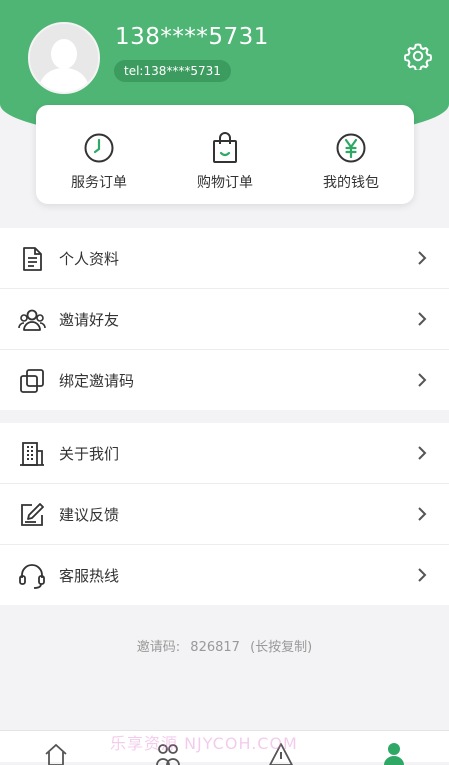 Image resolution: width=449 pixels, height=765 pixels. Describe the element at coordinates (215, 647) in the screenshot. I see `invite-code-value: 826817` at that location.